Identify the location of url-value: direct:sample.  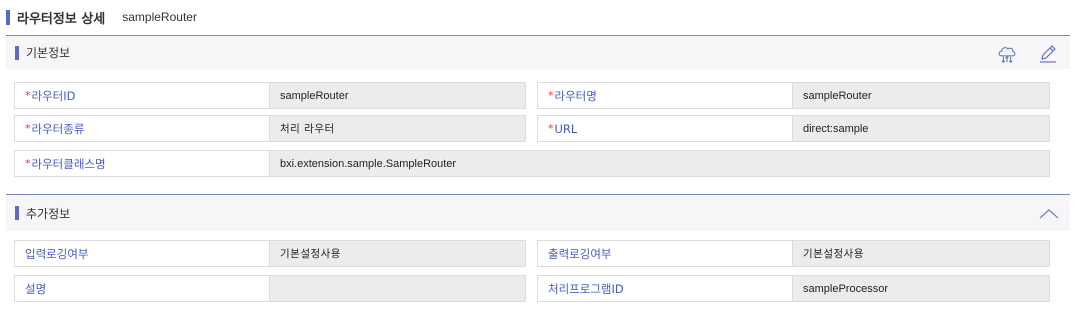
(920, 128).